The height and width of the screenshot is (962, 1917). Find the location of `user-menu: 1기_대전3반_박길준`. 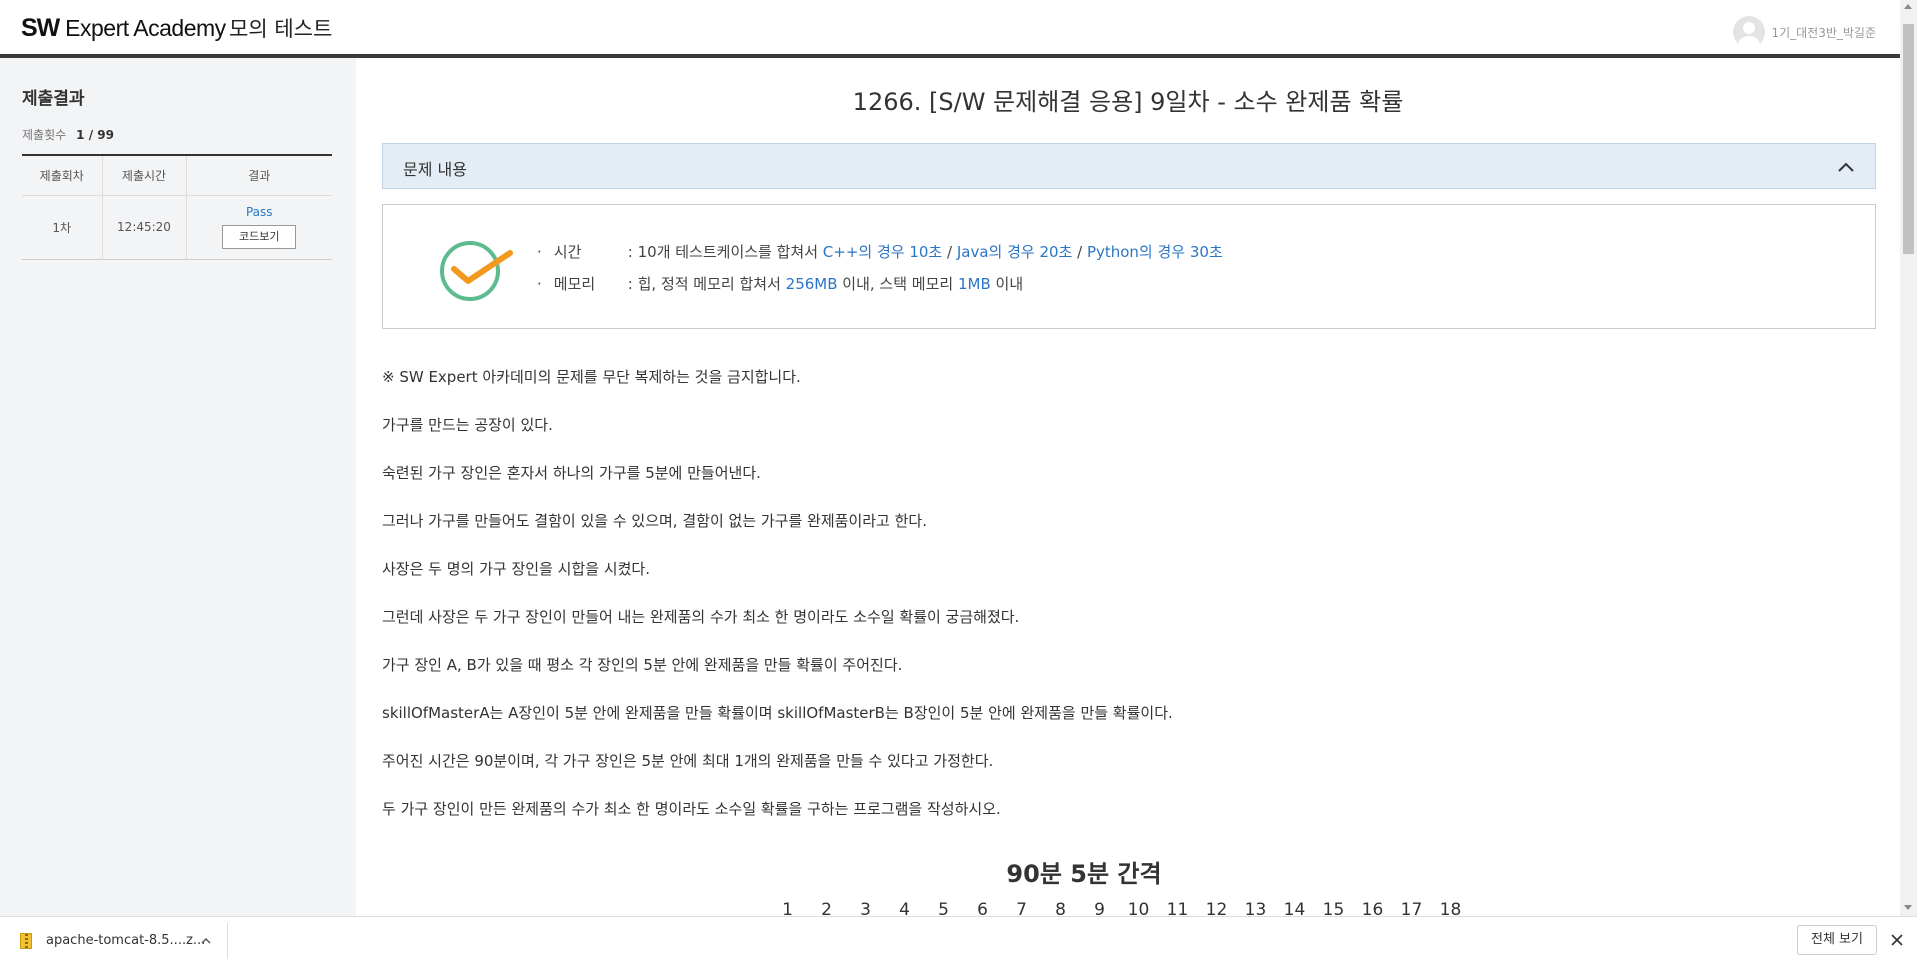

user-menu: 1기_대전3반_박길준 is located at coordinates (1804, 32).